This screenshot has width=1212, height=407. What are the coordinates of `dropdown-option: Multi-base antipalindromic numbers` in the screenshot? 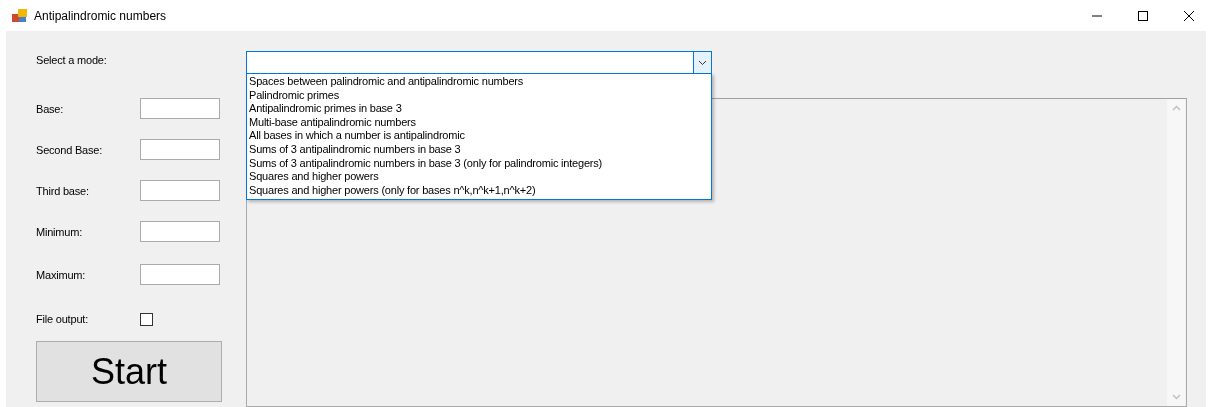 It's located at (479, 122).